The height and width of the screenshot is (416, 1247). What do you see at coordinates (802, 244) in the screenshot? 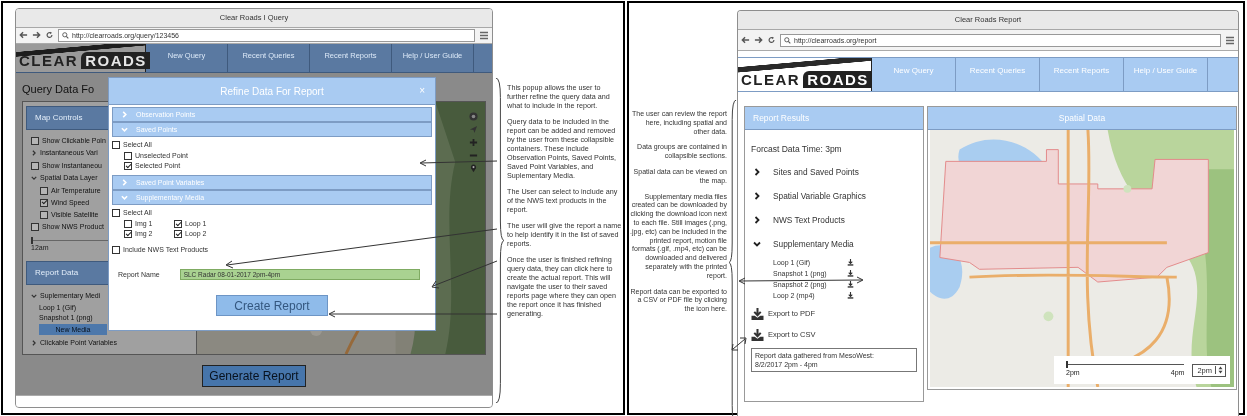
I see `section-toggle: Supplementary Media` at bounding box center [802, 244].